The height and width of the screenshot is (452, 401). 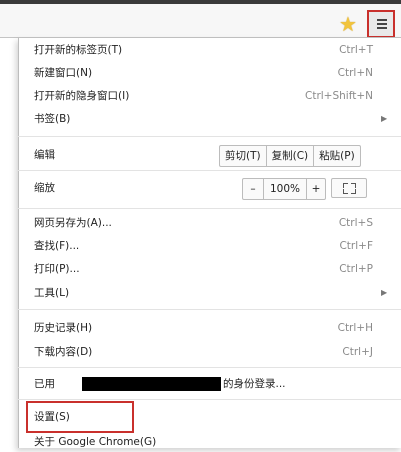 I want to click on menu-item-label: 缩放, so click(x=44, y=188).